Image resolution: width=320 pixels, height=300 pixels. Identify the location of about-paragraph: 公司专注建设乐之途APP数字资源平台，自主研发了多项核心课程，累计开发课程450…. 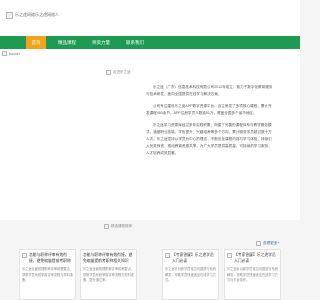
(209, 109).